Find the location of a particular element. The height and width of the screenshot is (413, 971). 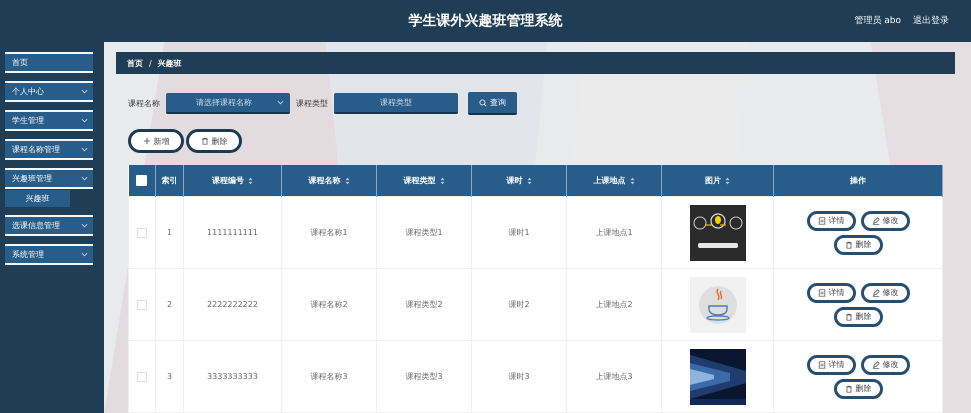

sidebar-item: 系统管理 is located at coordinates (49, 254).